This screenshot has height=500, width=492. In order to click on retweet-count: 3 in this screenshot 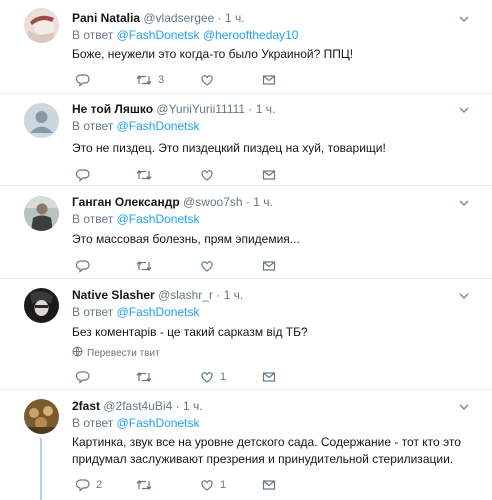, I will do `click(161, 80)`.